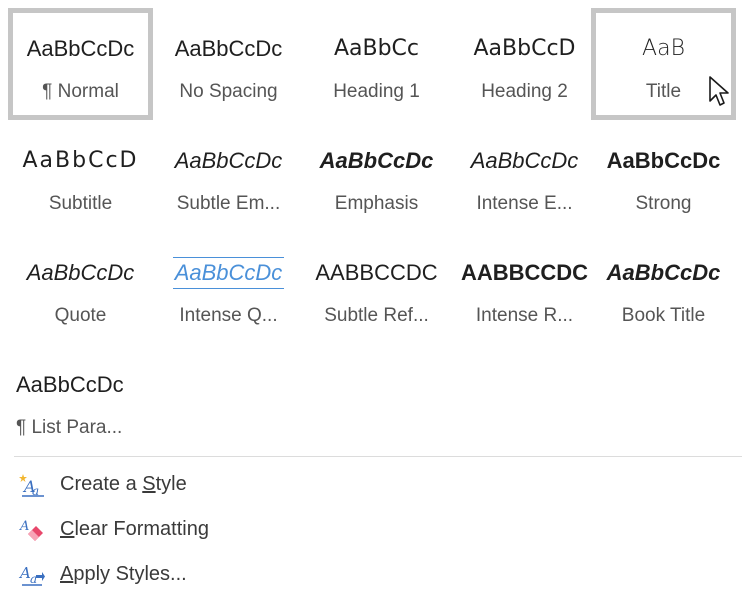  I want to click on style-tile-title: AaB Title, so click(663, 64).